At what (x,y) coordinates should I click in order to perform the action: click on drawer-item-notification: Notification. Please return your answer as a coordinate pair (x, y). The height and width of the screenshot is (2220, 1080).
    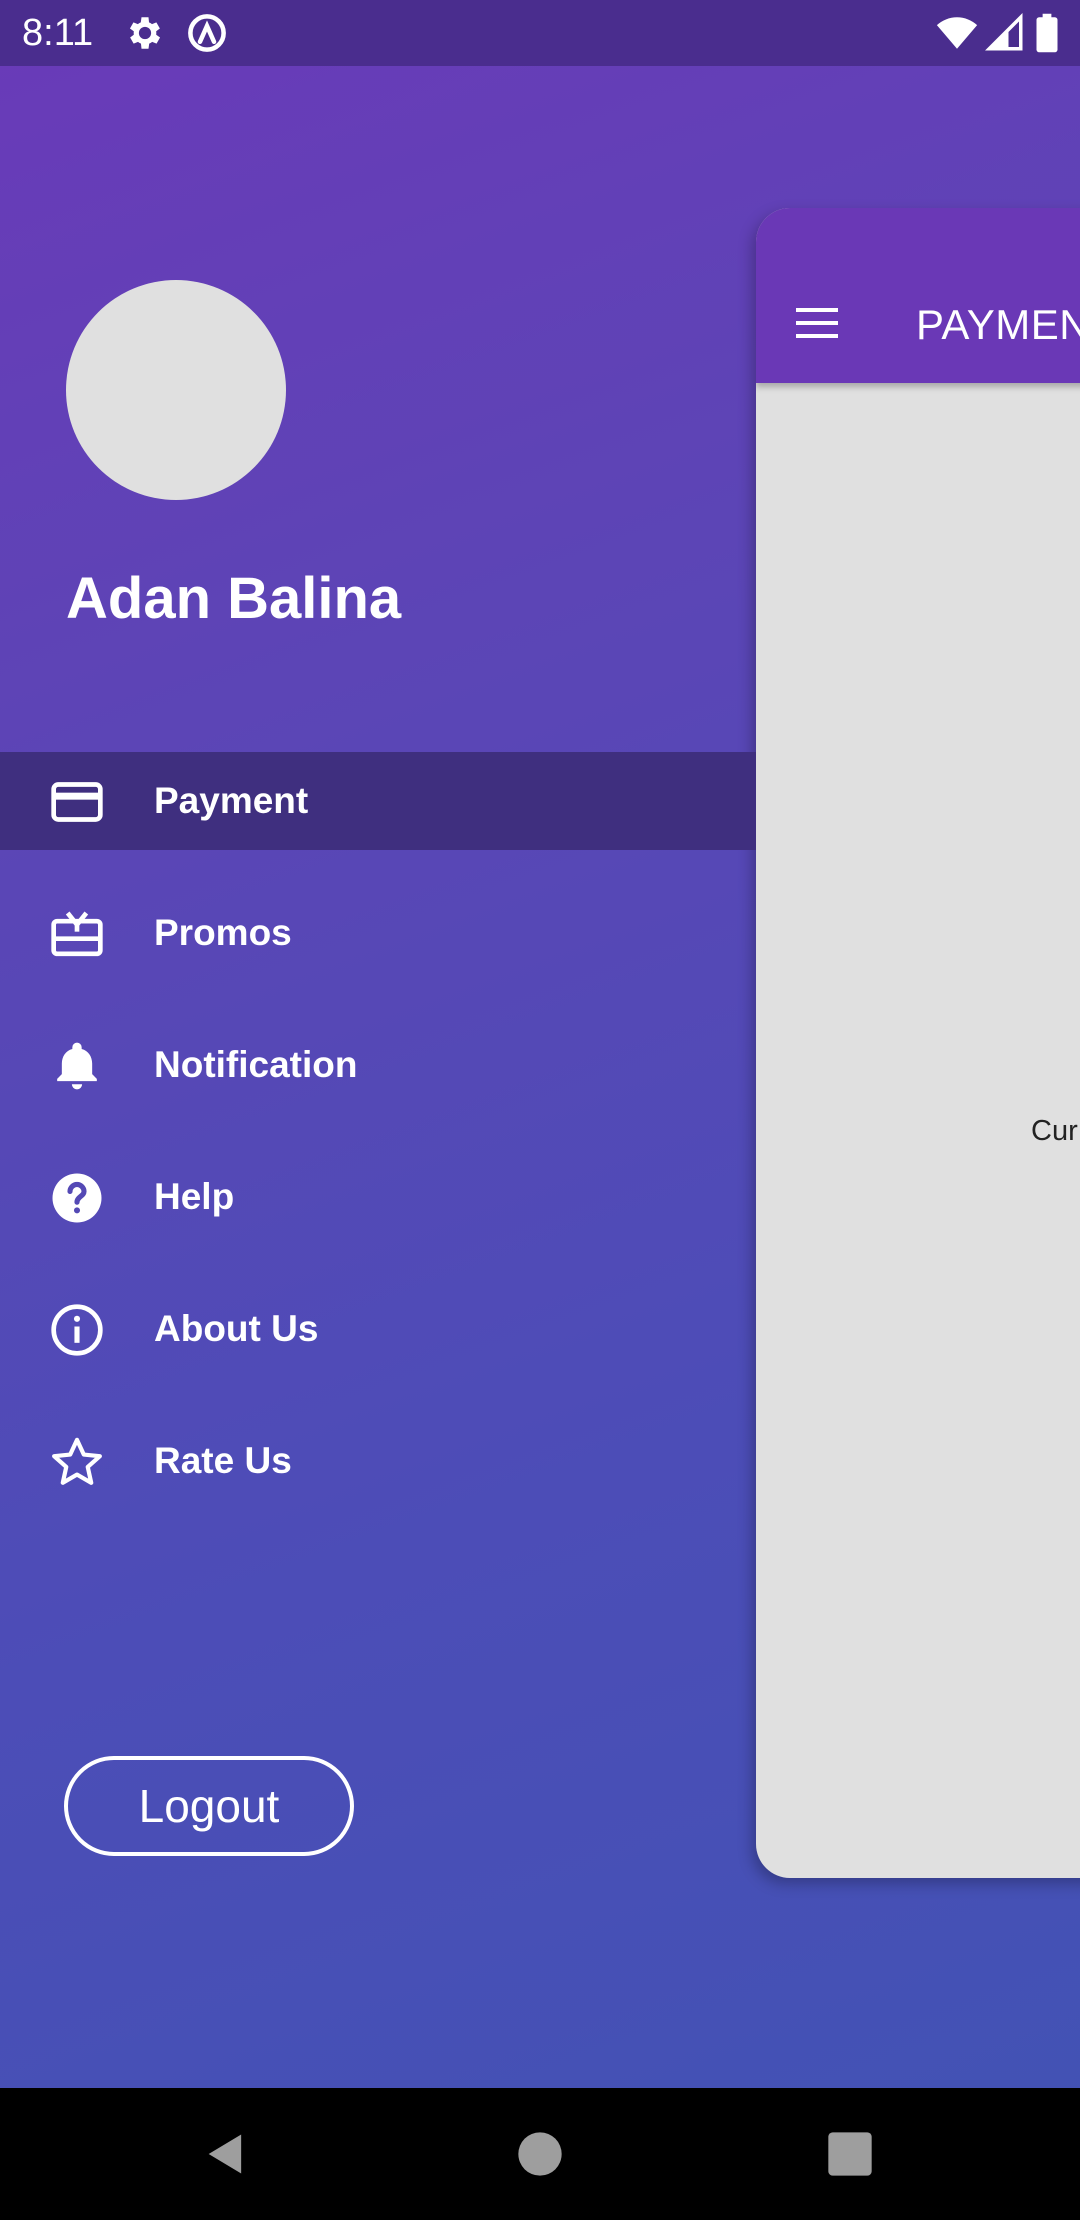
    Looking at the image, I should click on (378, 1065).